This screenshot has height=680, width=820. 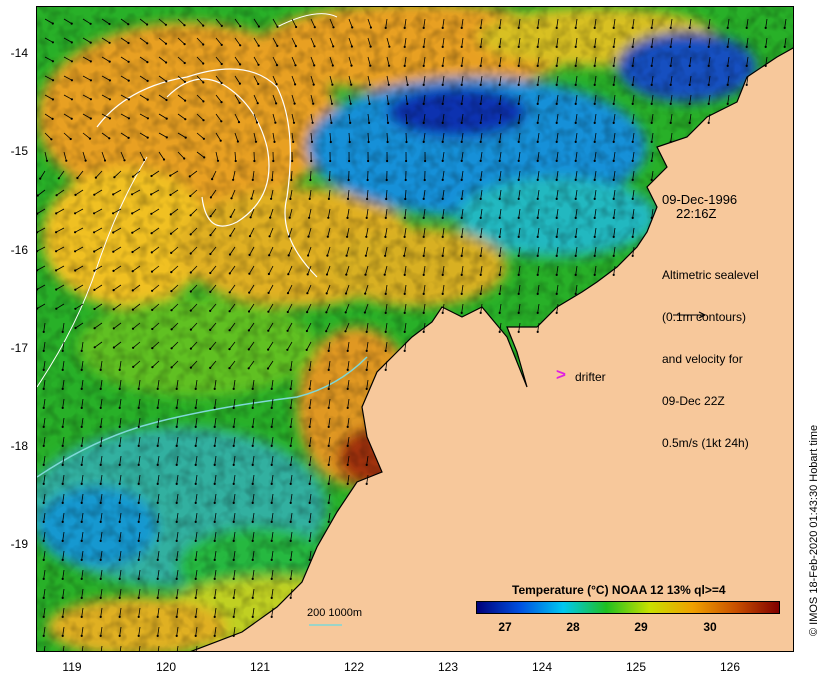 I want to click on colorbar, so click(x=628, y=607).